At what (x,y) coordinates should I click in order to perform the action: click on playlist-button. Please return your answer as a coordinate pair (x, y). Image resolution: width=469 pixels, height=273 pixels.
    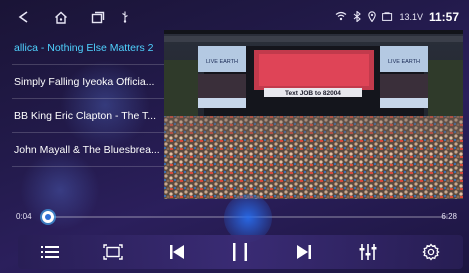
    Looking at the image, I should click on (50, 252).